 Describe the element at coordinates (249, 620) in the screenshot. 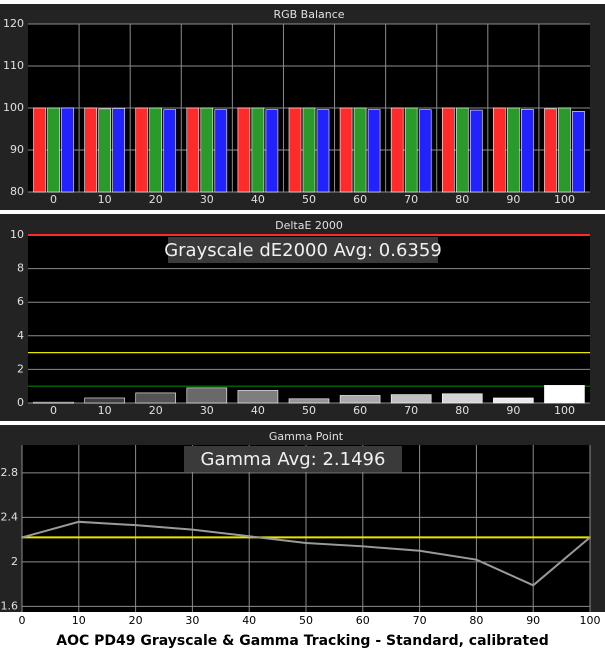

I see `x-tick-label-3: 40` at that location.